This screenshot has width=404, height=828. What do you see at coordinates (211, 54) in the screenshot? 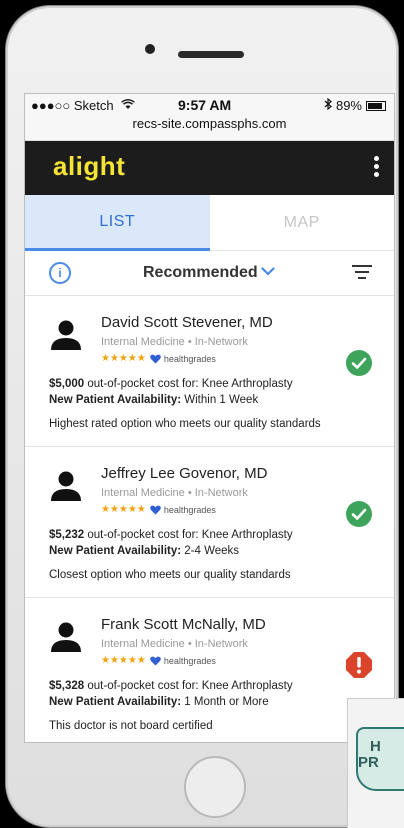
I see `earpiece-speaker` at bounding box center [211, 54].